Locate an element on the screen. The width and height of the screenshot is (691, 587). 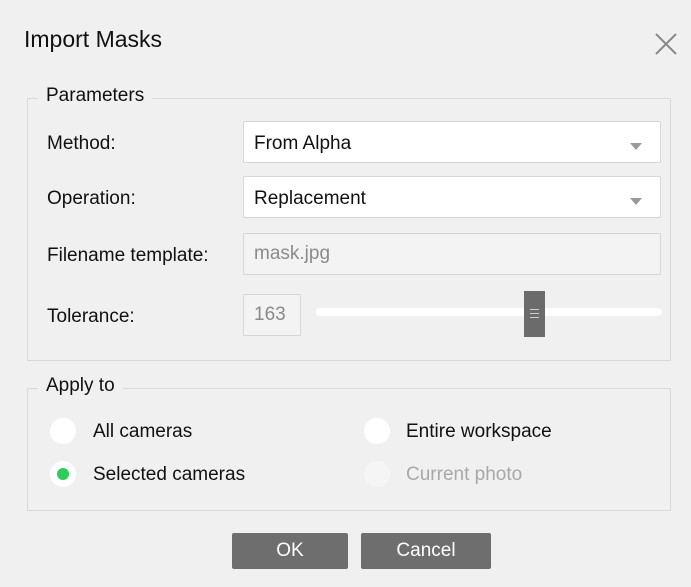
method-dropdown: From Alpha is located at coordinates (452, 142).